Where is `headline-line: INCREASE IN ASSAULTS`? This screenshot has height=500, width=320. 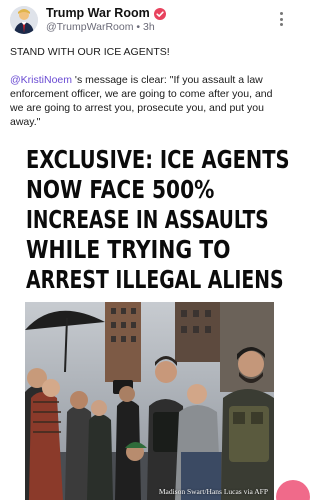
headline-line: INCREASE IN ASSAULTS is located at coordinates (147, 219).